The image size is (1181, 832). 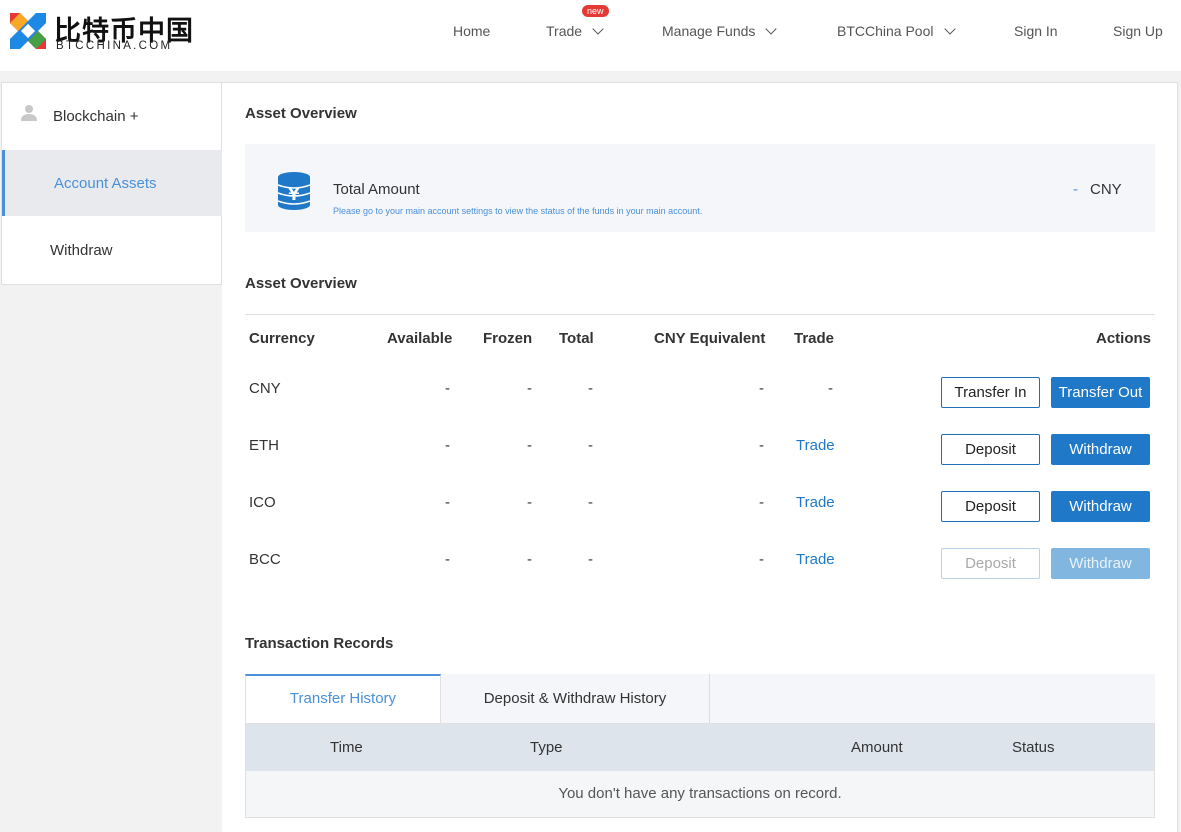 I want to click on trade-link-eth: Trade, so click(x=815, y=445).